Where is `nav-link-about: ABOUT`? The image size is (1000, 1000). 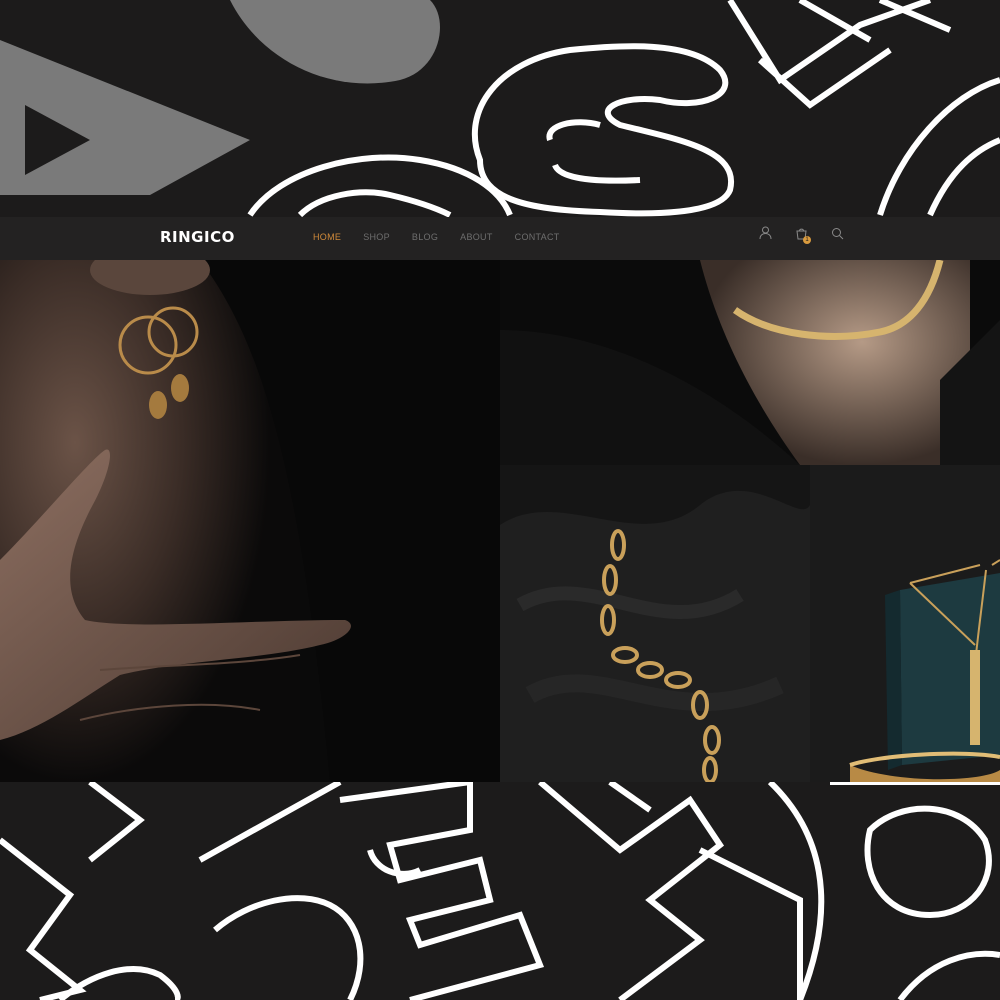
nav-link-about: ABOUT is located at coordinates (476, 237).